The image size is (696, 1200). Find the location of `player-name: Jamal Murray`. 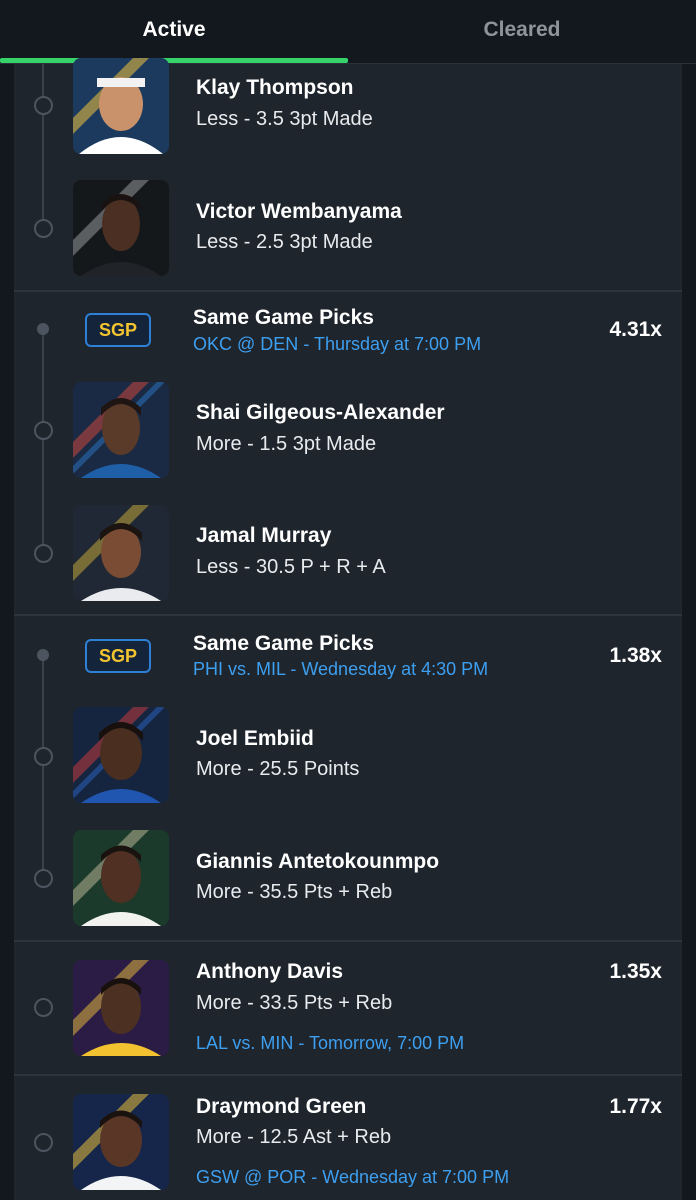

player-name: Jamal Murray is located at coordinates (264, 535).